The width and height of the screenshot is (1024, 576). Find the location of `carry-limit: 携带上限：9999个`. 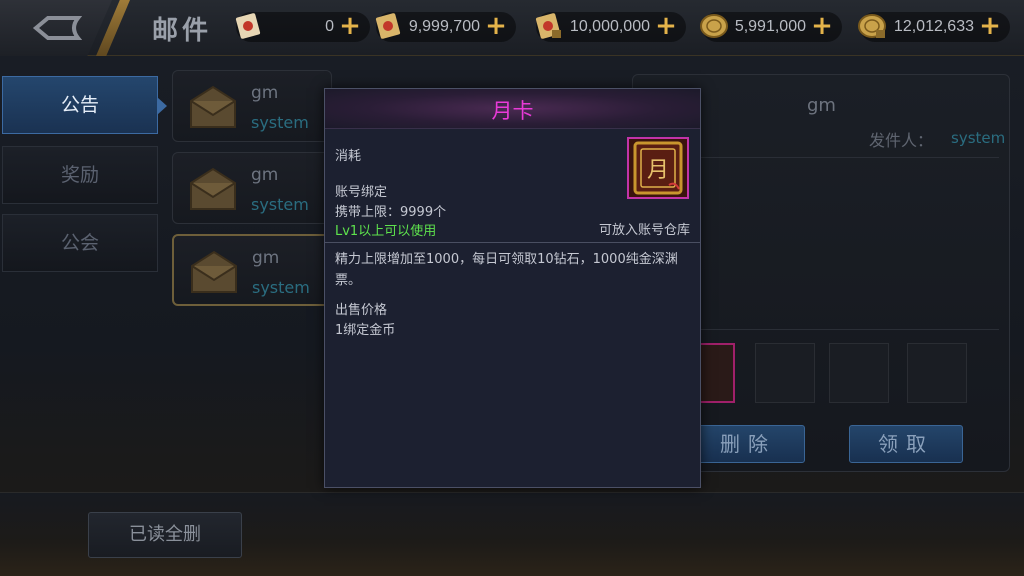

carry-limit: 携带上限：9999个 is located at coordinates (391, 212).